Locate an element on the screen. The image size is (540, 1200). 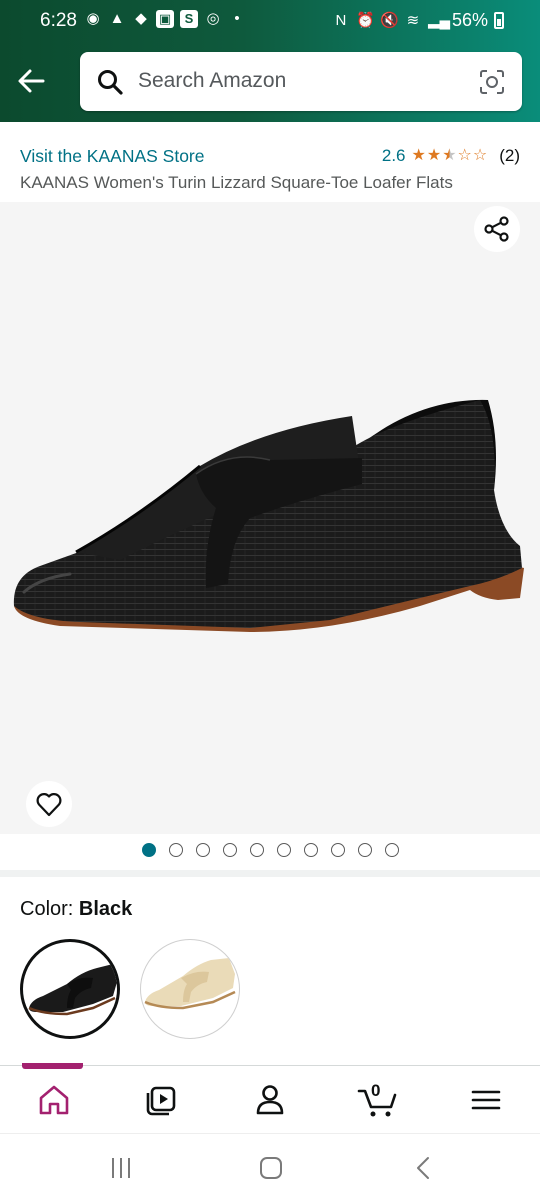
video-icon is located at coordinates (161, 1101).